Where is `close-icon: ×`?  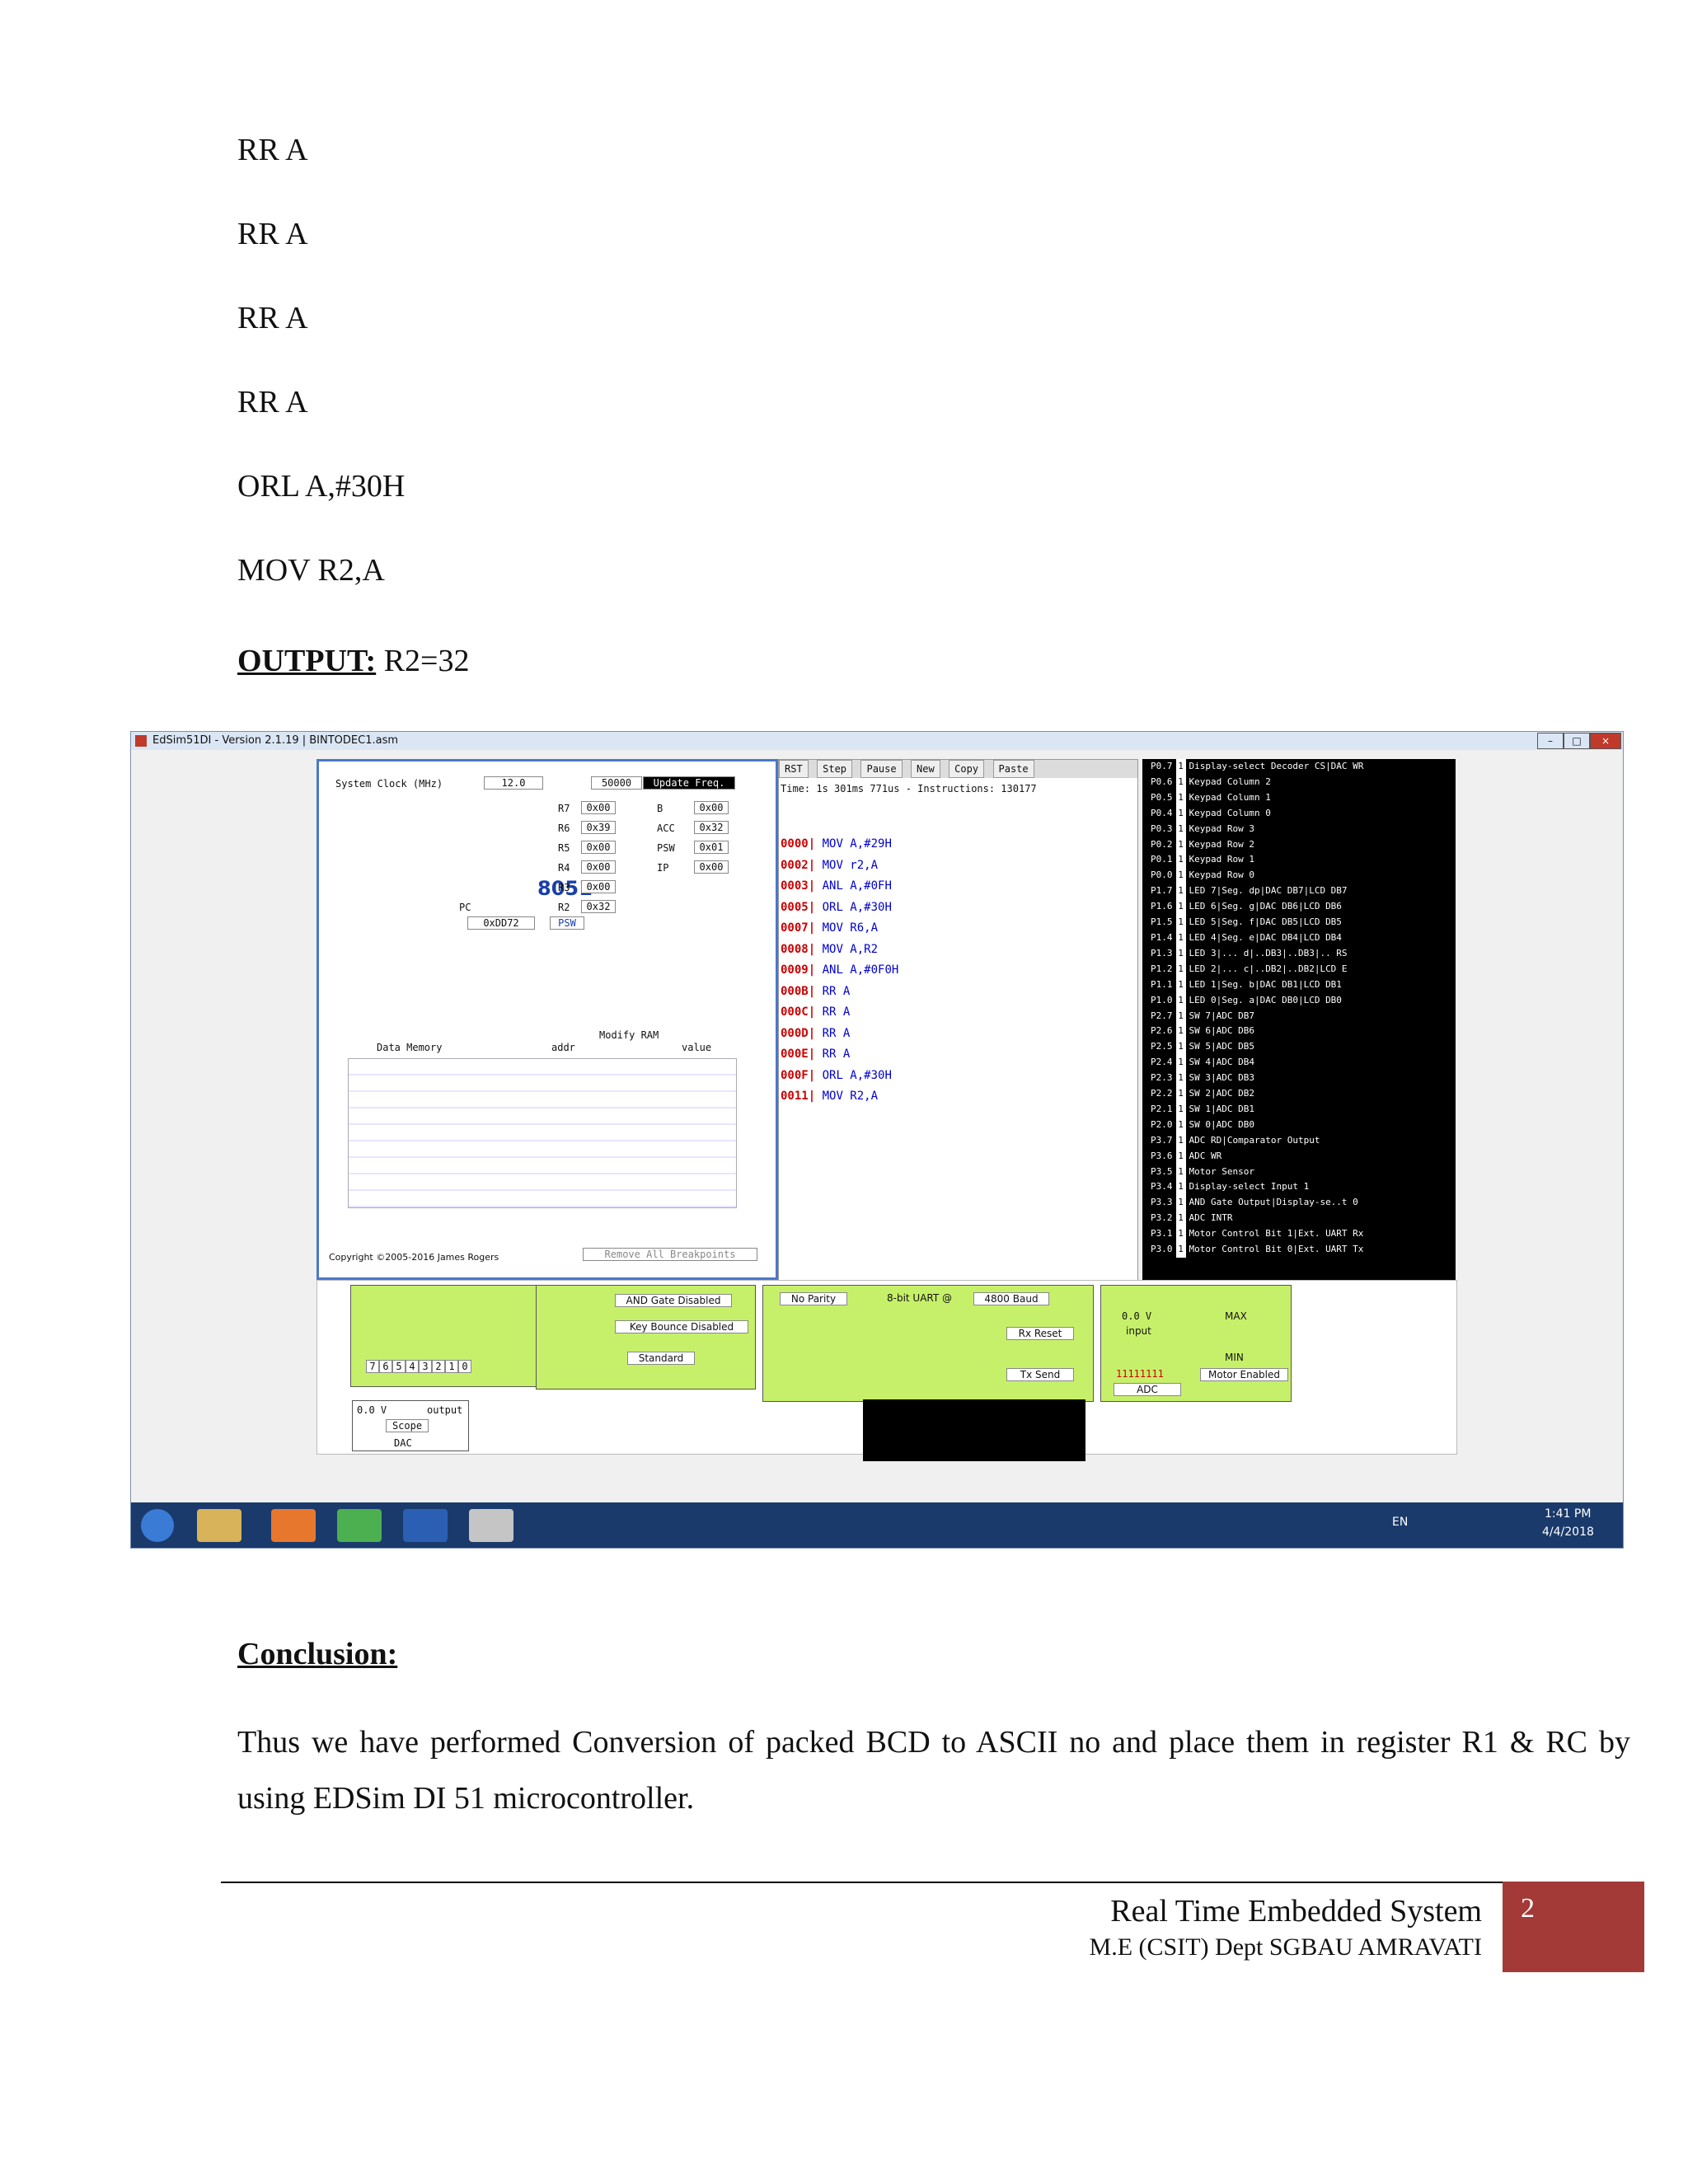
close-icon: × is located at coordinates (1606, 741).